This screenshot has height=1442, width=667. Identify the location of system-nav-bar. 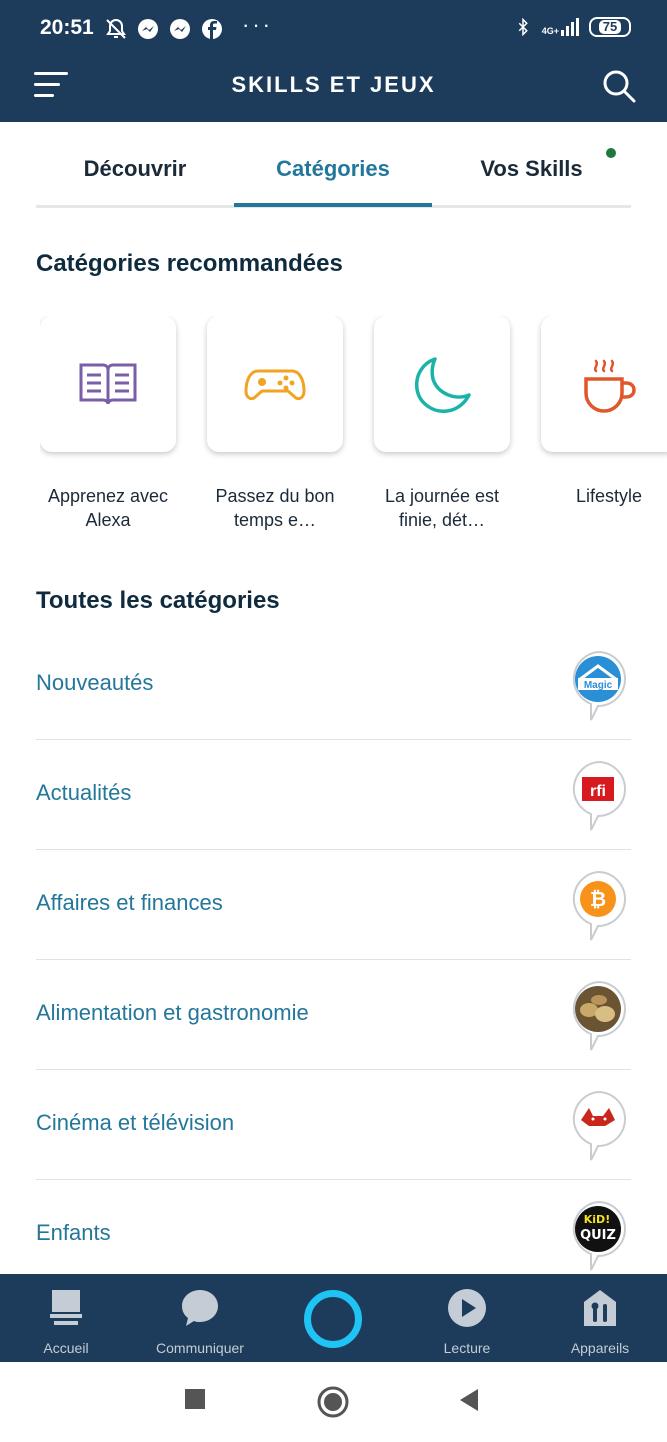
(333, 1402).